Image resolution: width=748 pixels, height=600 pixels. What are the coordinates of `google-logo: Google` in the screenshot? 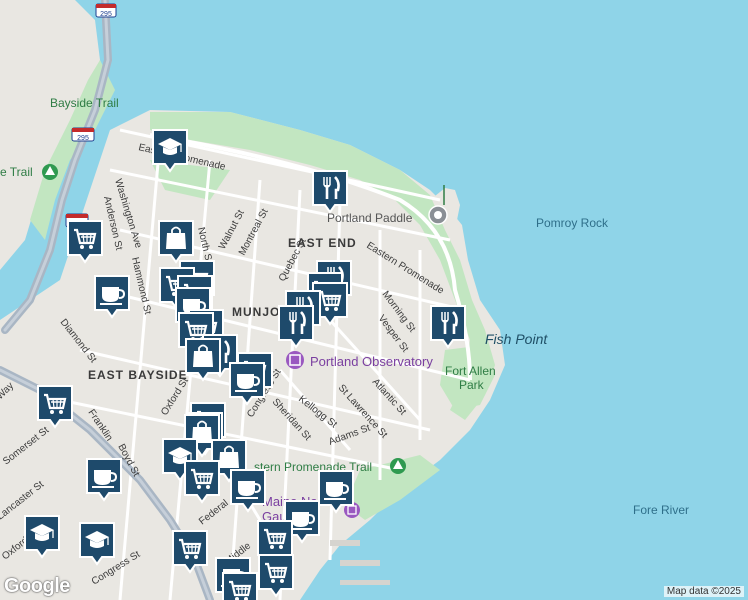 It's located at (37, 586).